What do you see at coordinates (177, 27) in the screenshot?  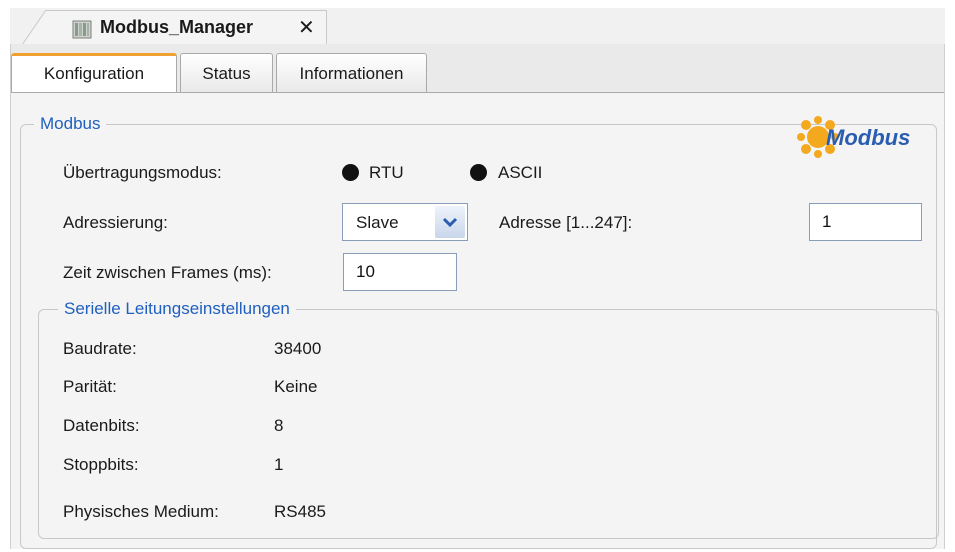 I see `document-tab-title: Modbus_Manager` at bounding box center [177, 27].